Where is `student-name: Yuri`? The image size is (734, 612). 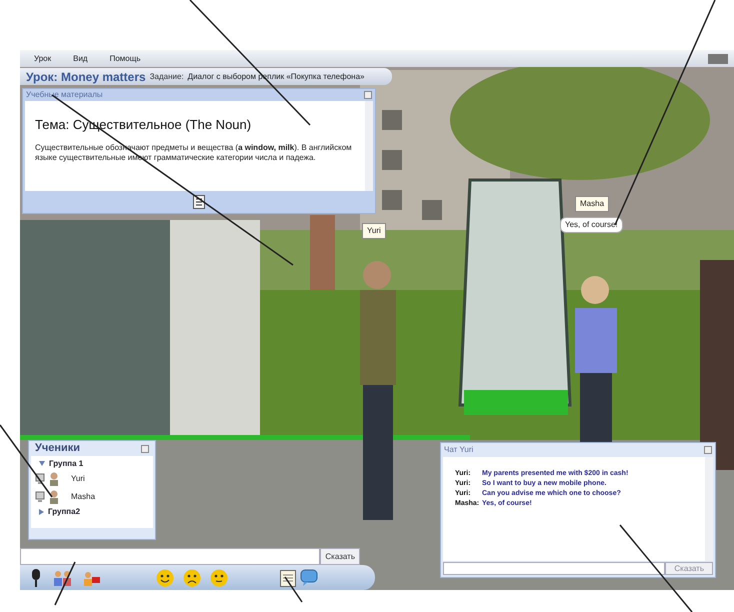 student-name: Yuri is located at coordinates (78, 478).